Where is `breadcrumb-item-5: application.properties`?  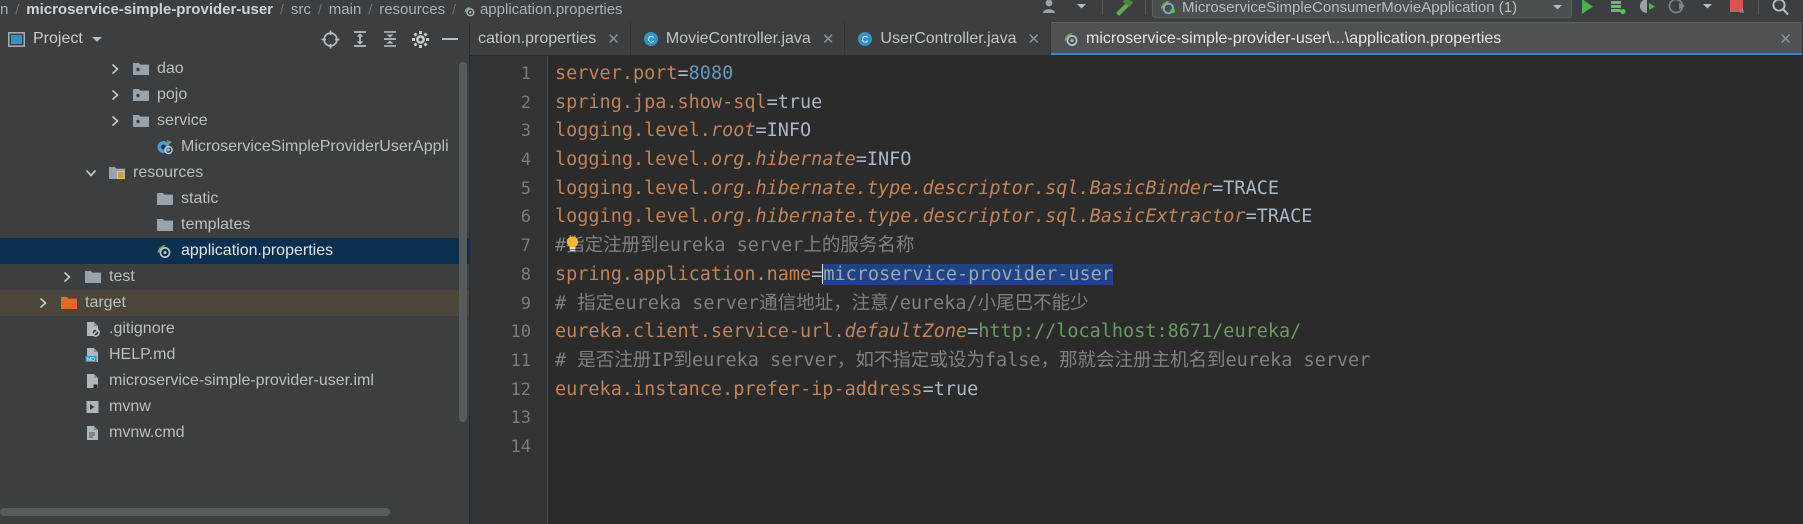 breadcrumb-item-5: application.properties is located at coordinates (551, 9).